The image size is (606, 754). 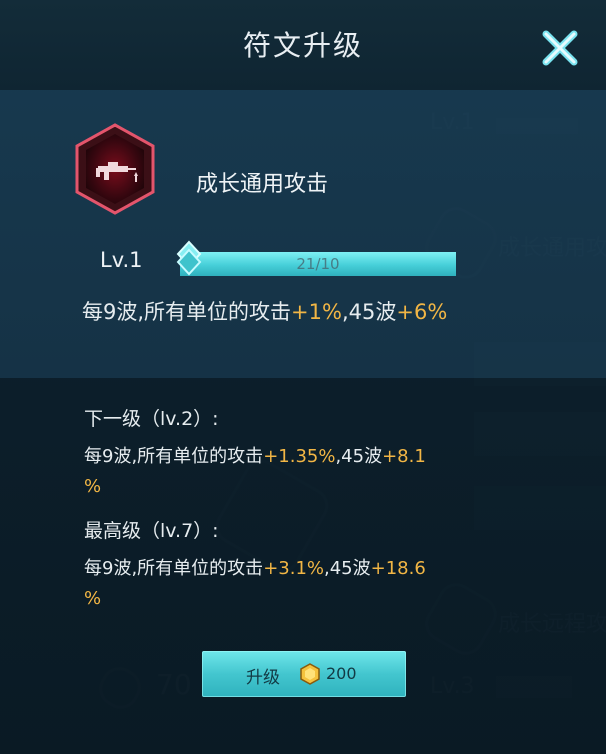 I want to click on current-effect: 每9波,所有单位的攻击+1%,45波+6%, so click(x=264, y=311).